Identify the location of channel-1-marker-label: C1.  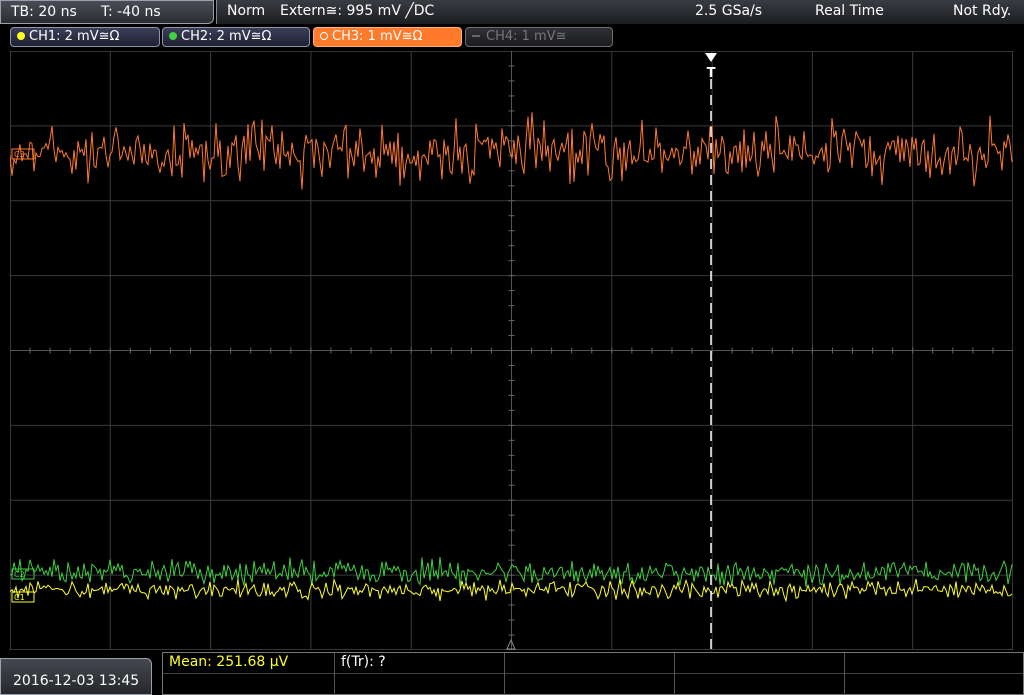
(19, 597).